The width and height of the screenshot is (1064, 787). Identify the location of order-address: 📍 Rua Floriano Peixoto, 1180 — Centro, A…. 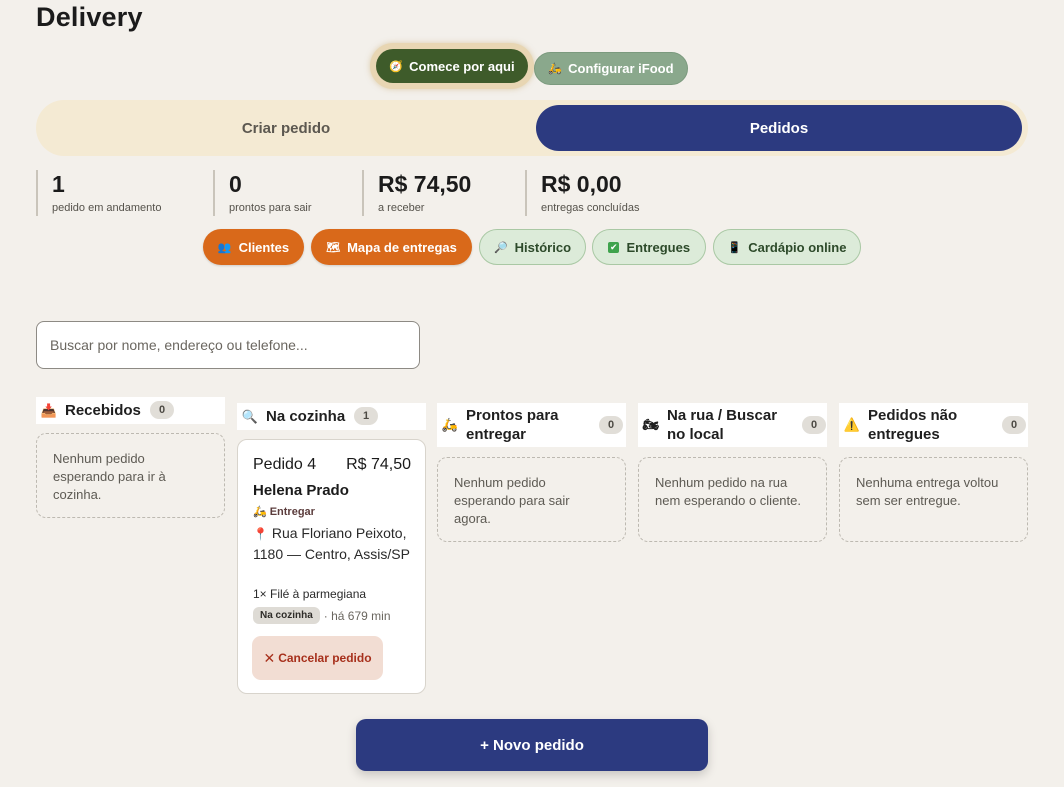
(331, 543).